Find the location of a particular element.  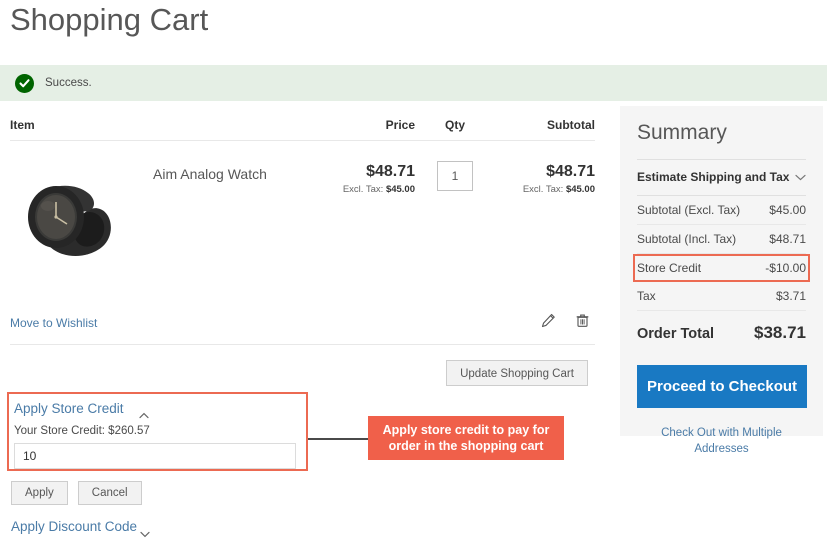

apply-store-credit-toggle: Apply Store Credit is located at coordinates (69, 408).